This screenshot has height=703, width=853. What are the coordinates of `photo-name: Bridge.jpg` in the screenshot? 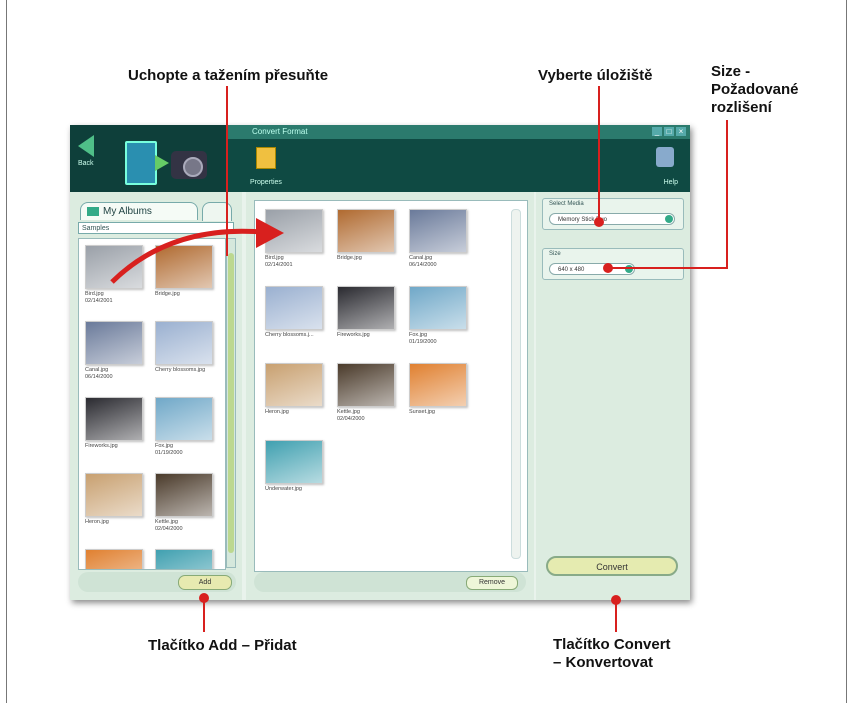 It's located at (349, 258).